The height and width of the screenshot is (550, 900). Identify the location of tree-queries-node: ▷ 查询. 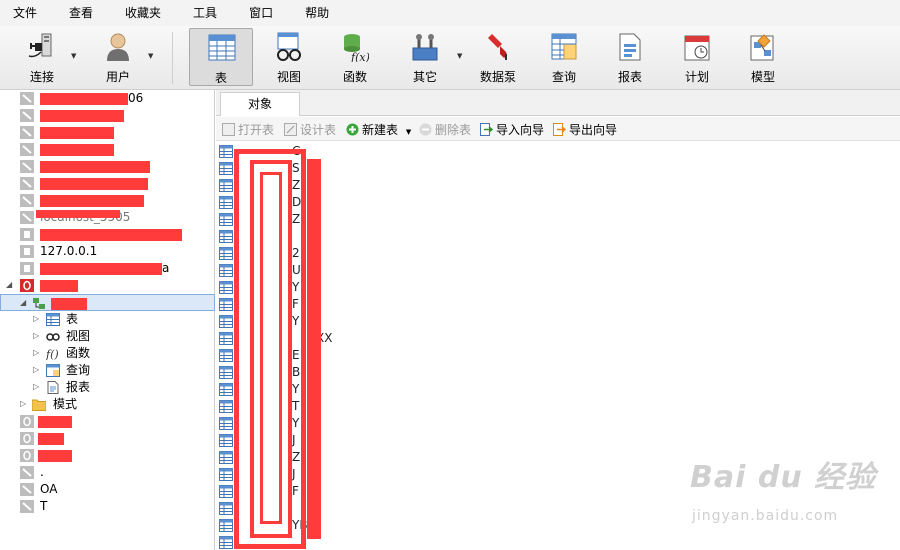
(107, 370).